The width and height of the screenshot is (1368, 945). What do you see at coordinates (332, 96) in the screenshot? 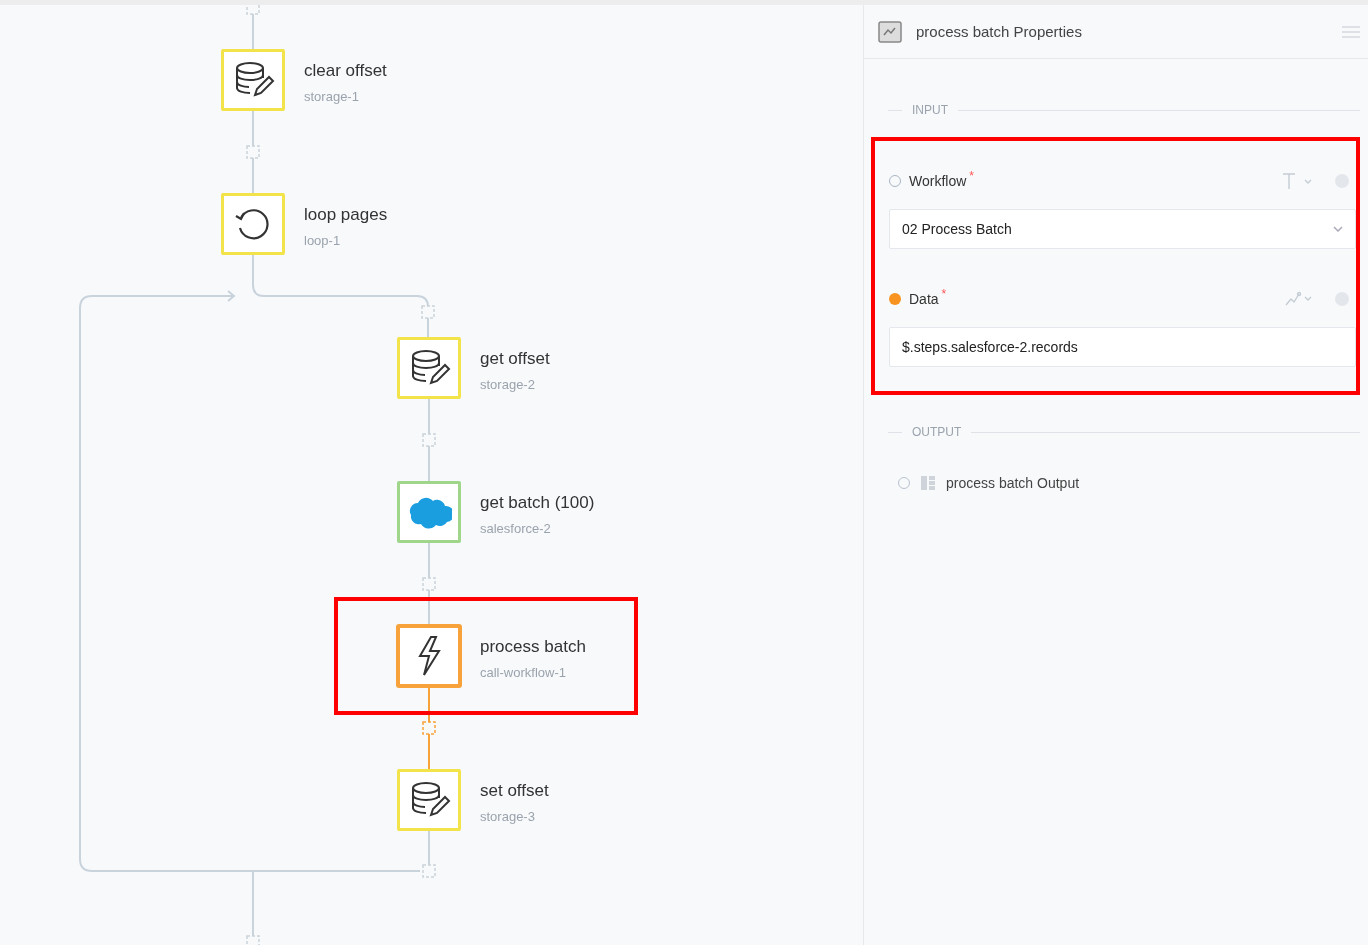
I see `step-id: storage-1` at bounding box center [332, 96].